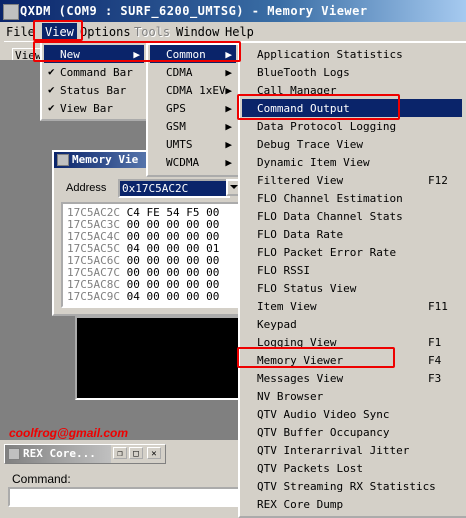 The image size is (466, 518). Describe the element at coordinates (352, 432) in the screenshot. I see `common-item-qtv-buffer-occupancy: QTV Buffer Occupancy` at that location.